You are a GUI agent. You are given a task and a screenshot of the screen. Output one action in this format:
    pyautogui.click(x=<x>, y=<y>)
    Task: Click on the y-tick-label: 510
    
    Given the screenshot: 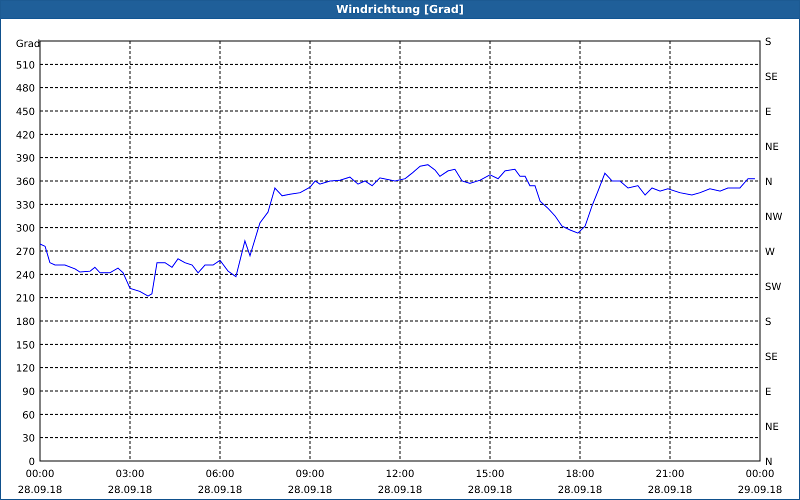 What is the action you would take?
    pyautogui.click(x=25, y=66)
    